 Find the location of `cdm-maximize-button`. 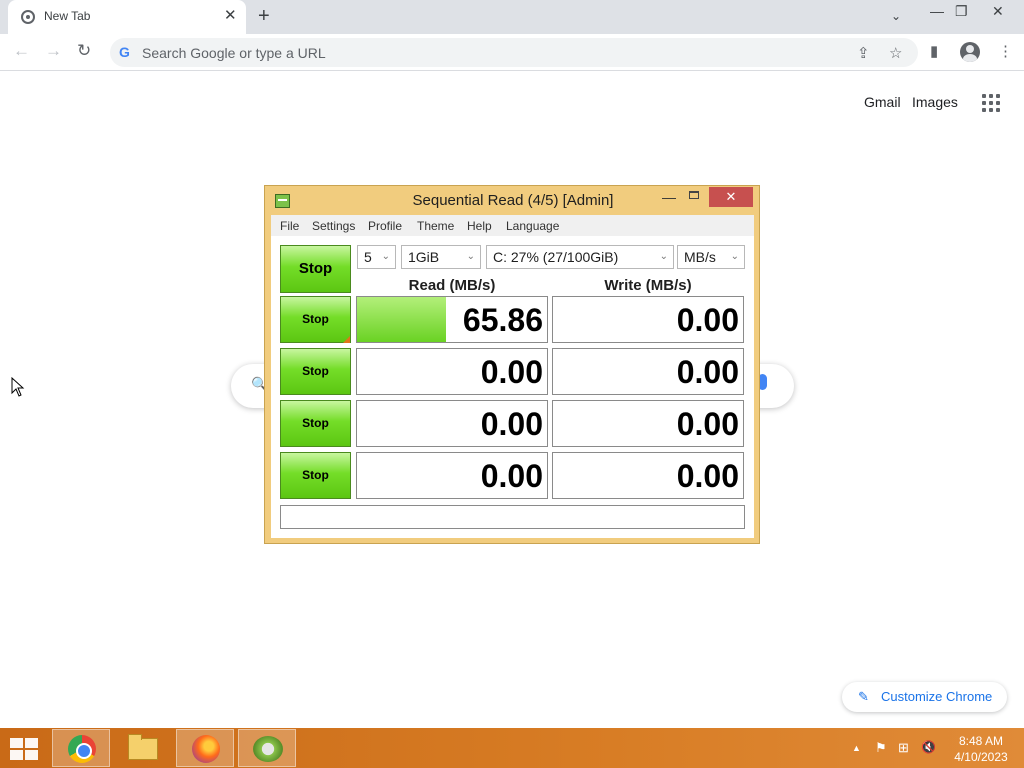

cdm-maximize-button is located at coordinates (694, 195).